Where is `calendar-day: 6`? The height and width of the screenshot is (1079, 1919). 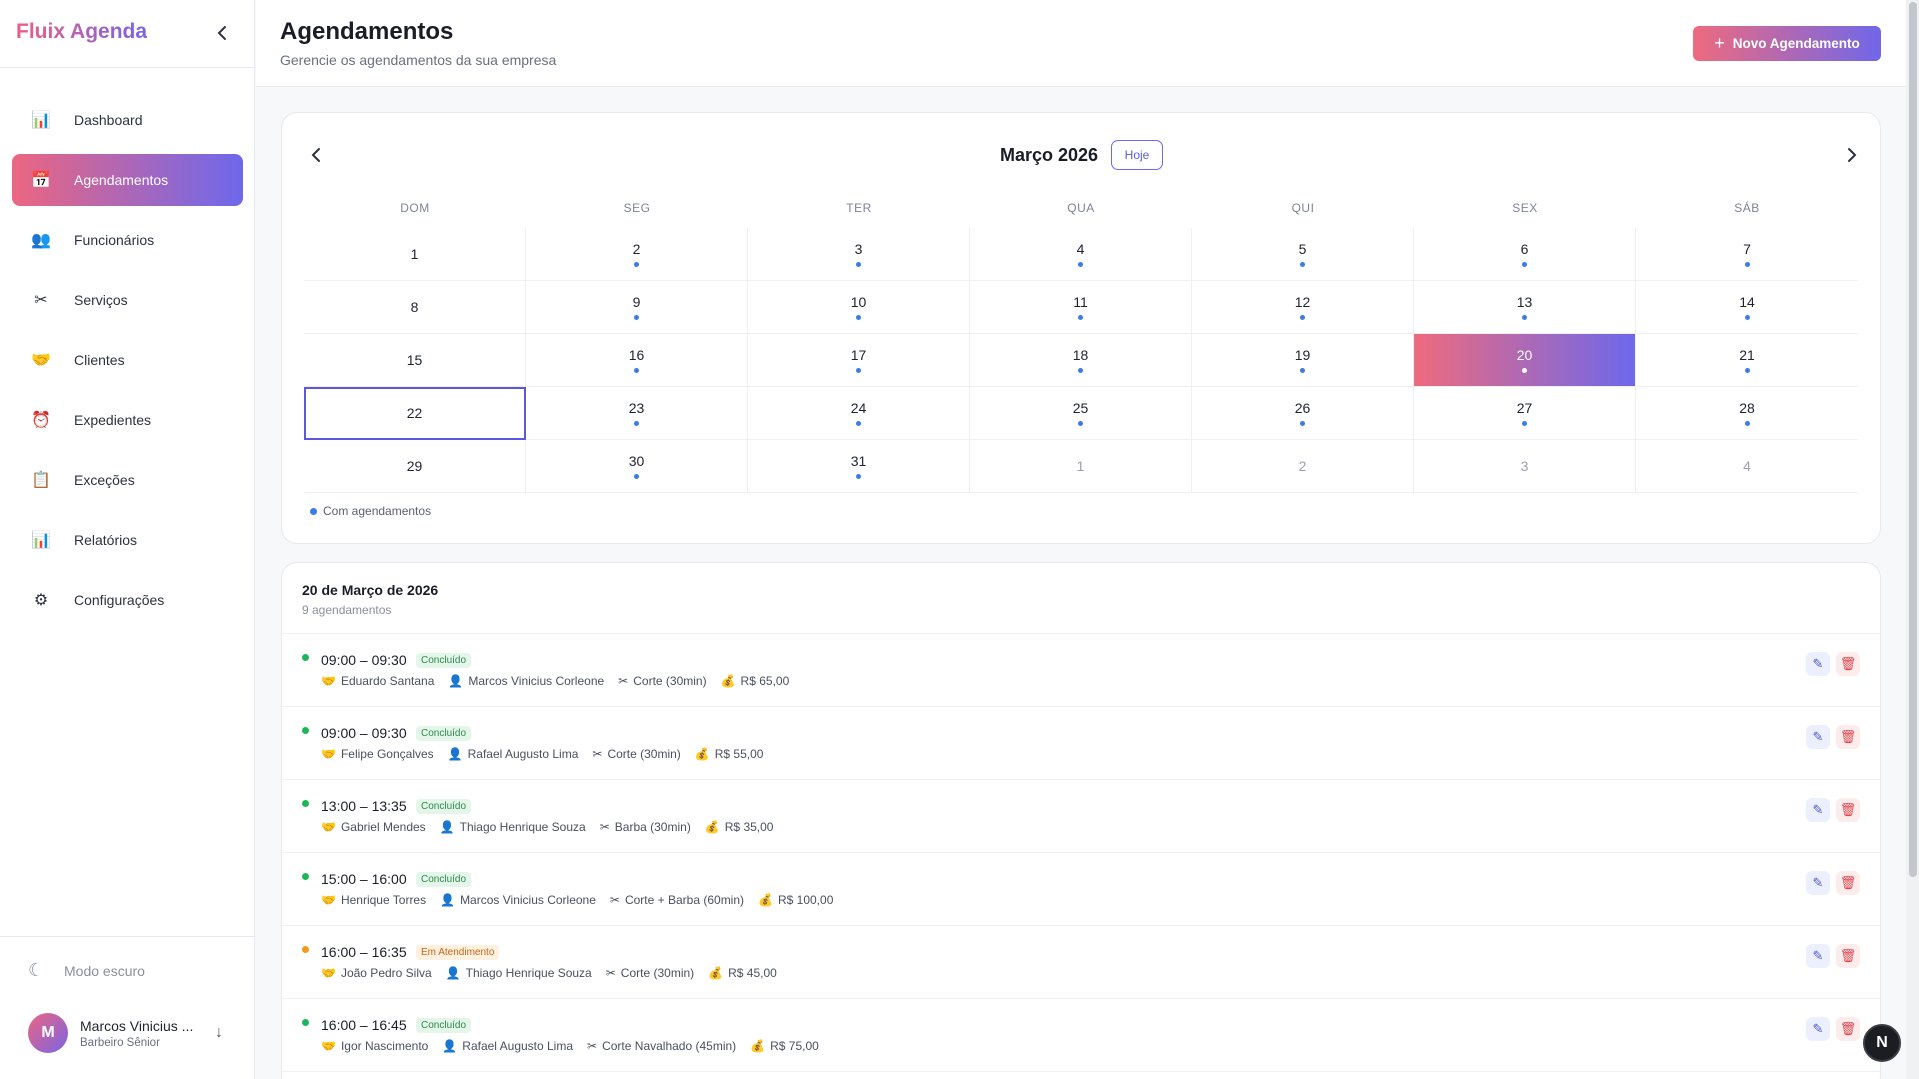 calendar-day: 6 is located at coordinates (1525, 254).